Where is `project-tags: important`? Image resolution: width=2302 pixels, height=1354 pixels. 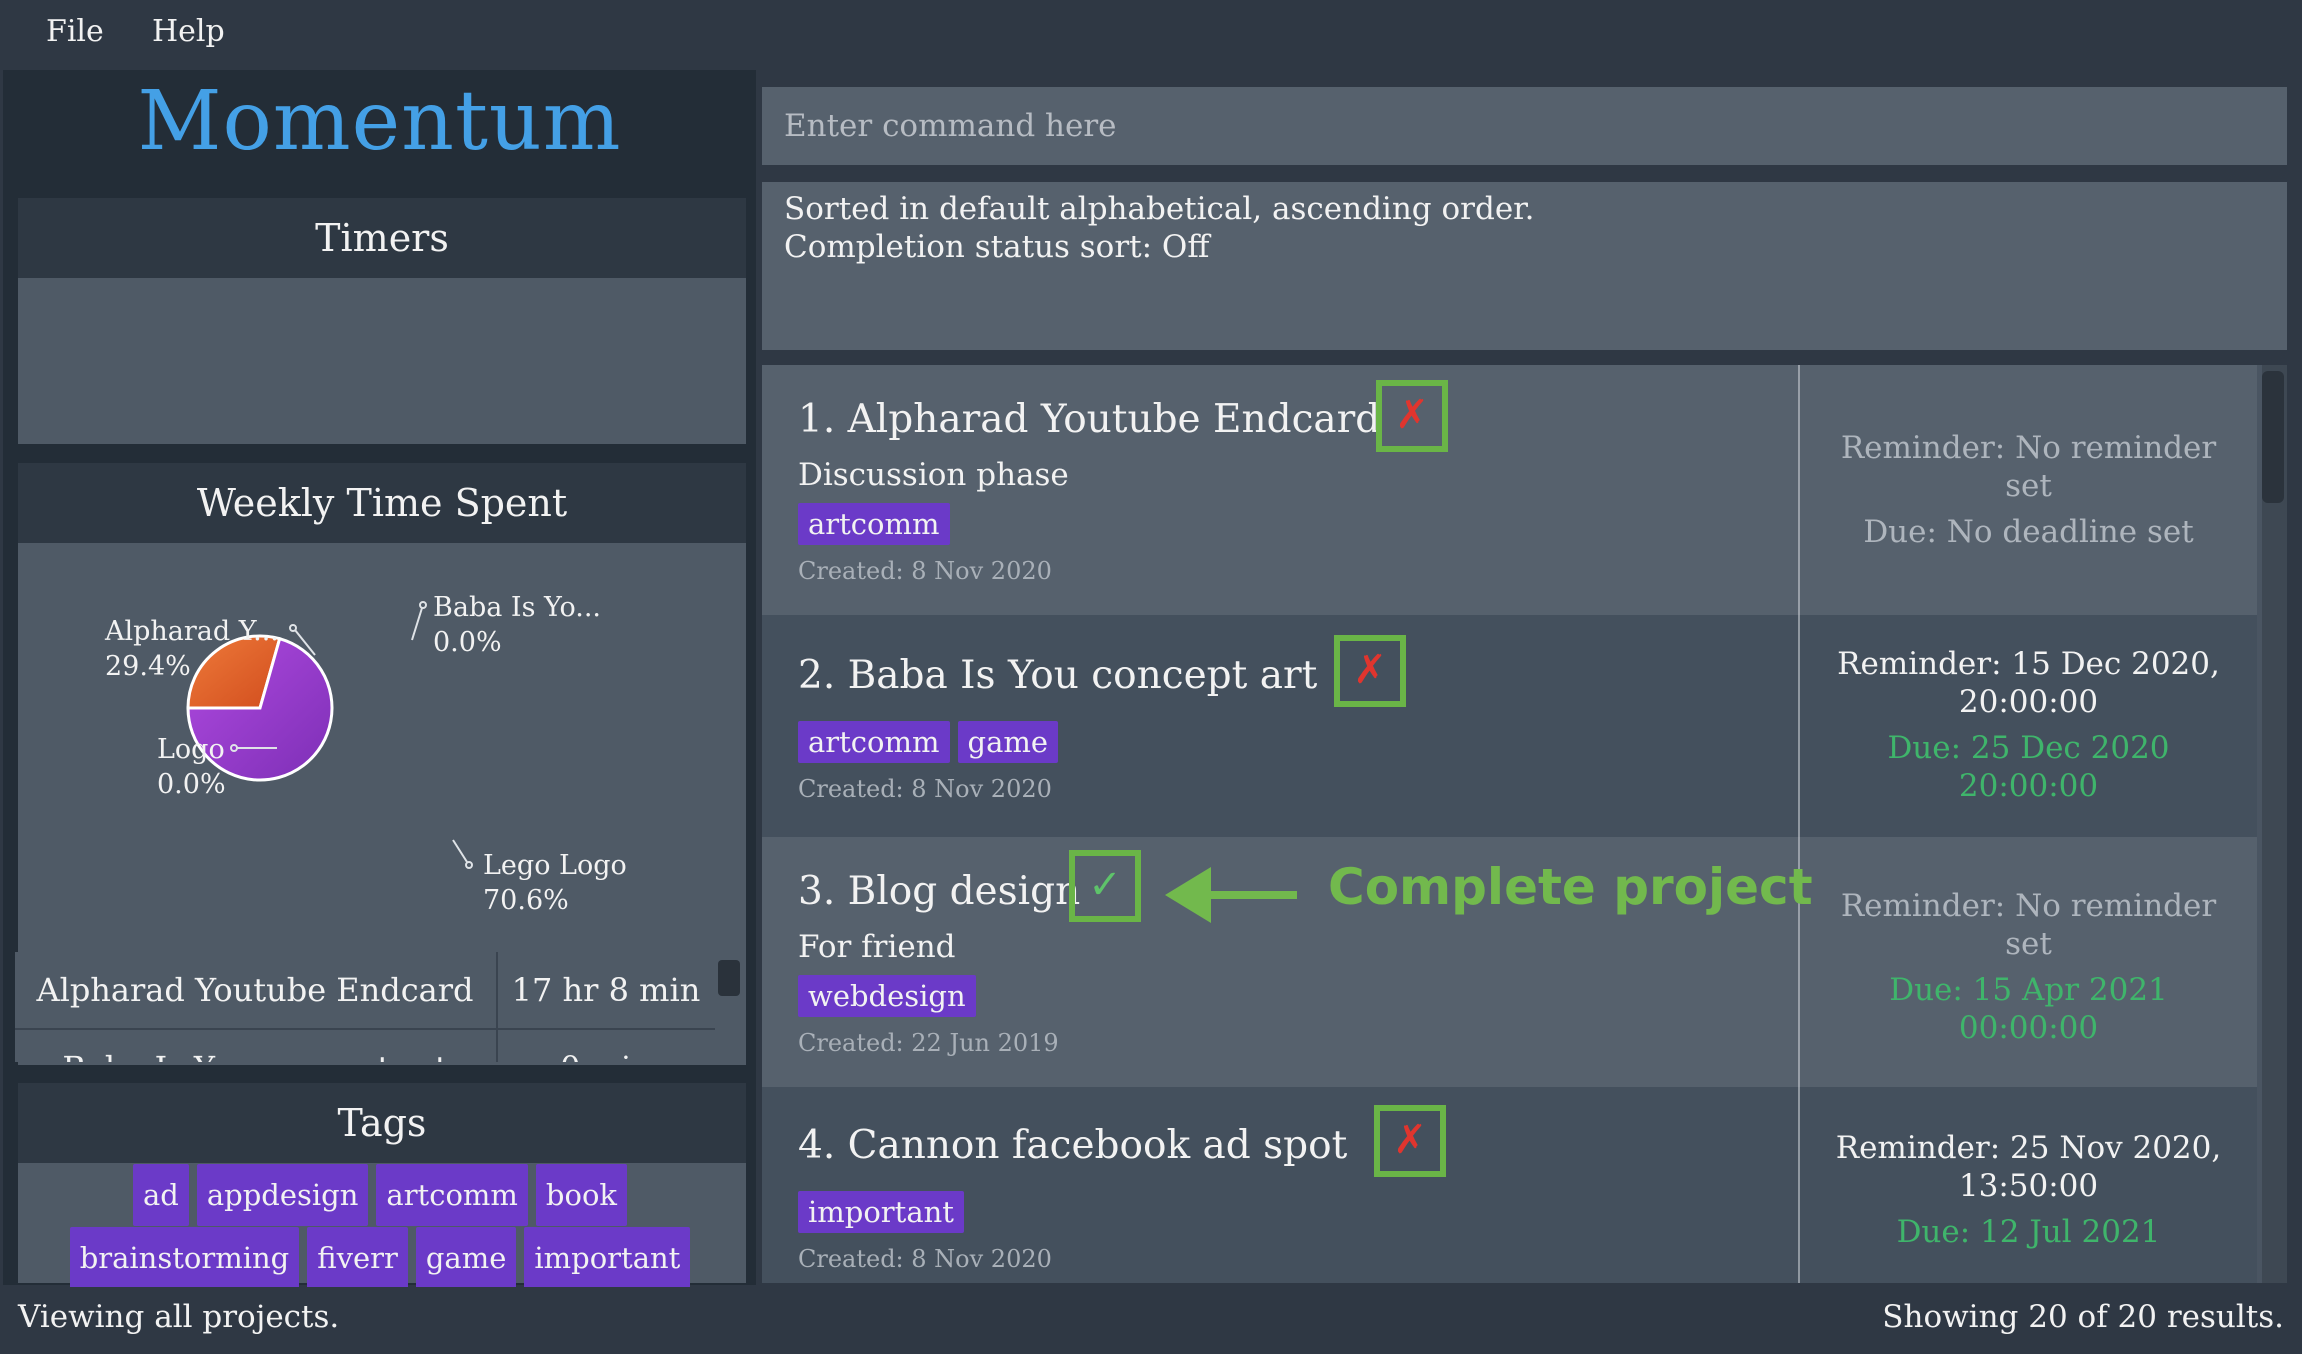
project-tags: important is located at coordinates (881, 1212).